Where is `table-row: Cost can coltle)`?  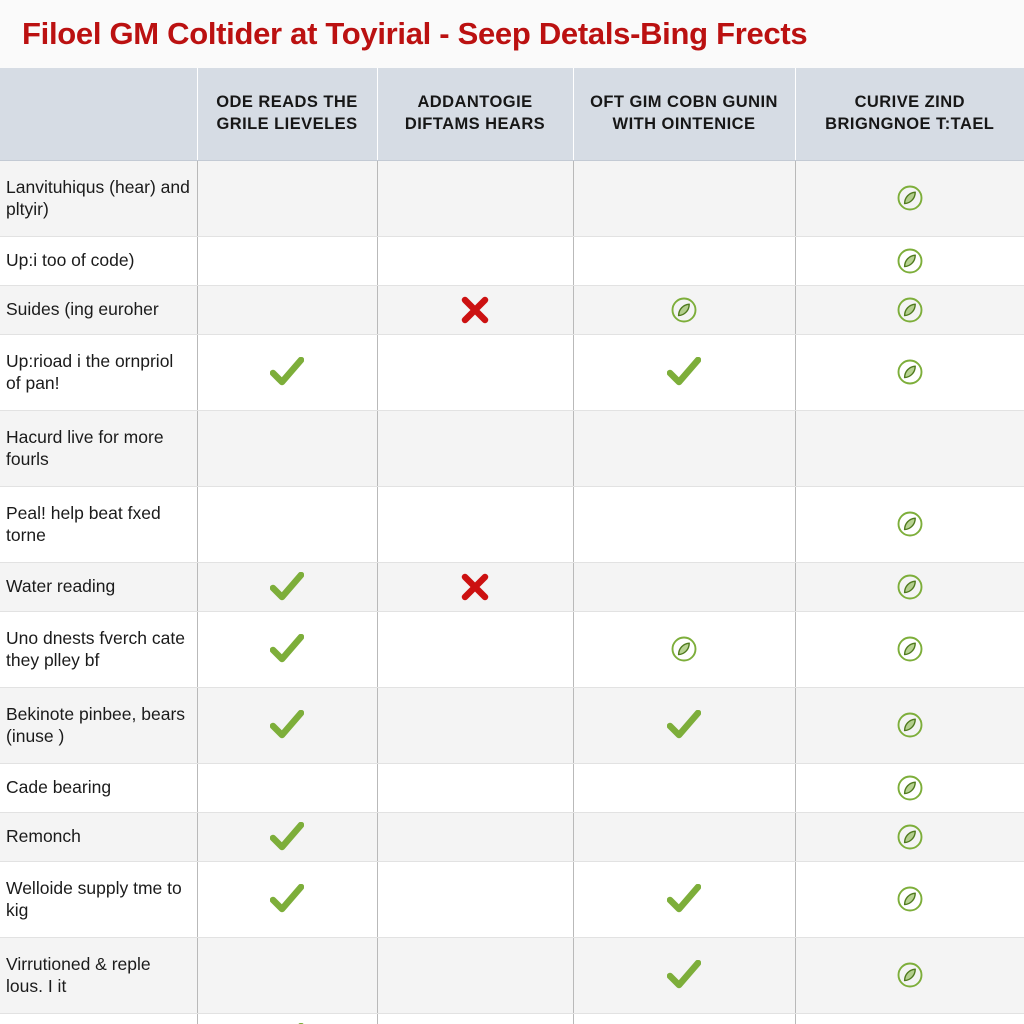
table-row: Cost can coltle) is located at coordinates (512, 1018).